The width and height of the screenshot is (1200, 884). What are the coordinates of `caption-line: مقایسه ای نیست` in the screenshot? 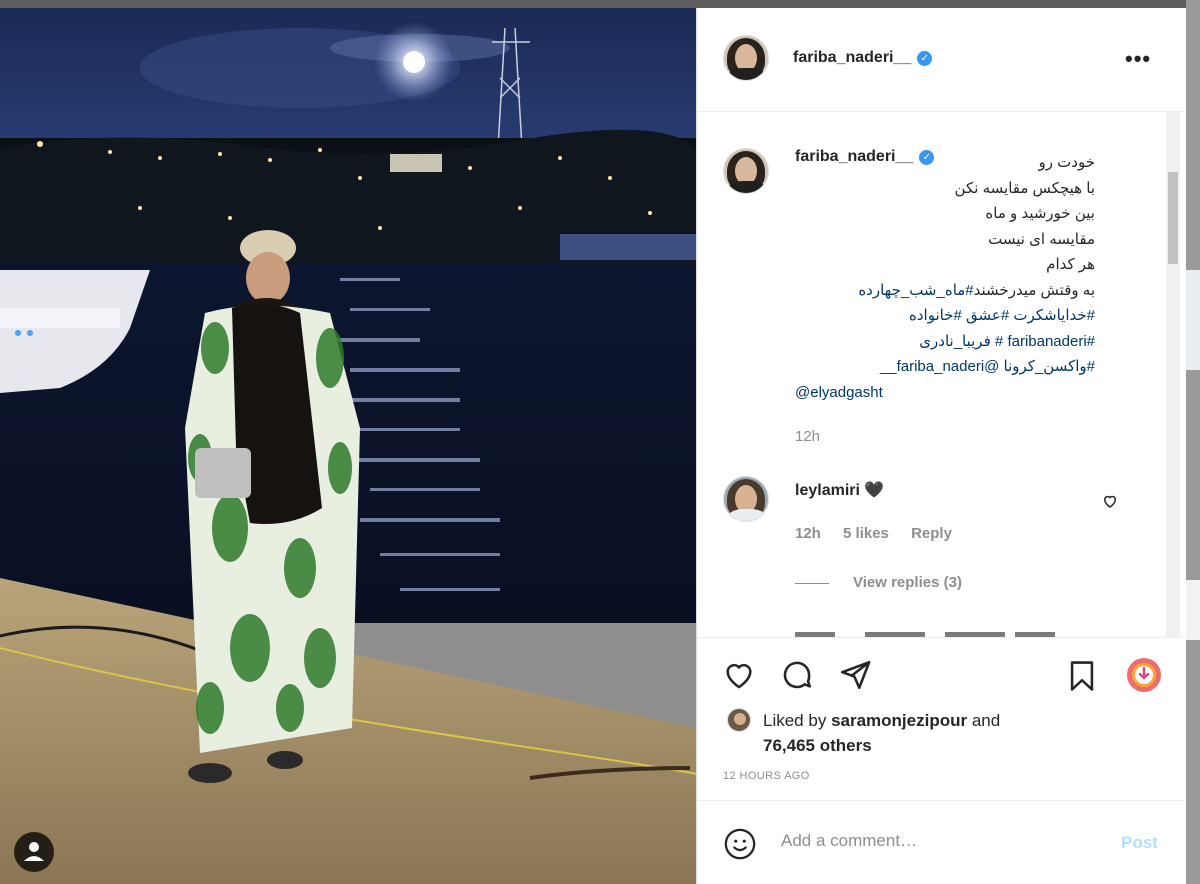 It's located at (1041, 239).